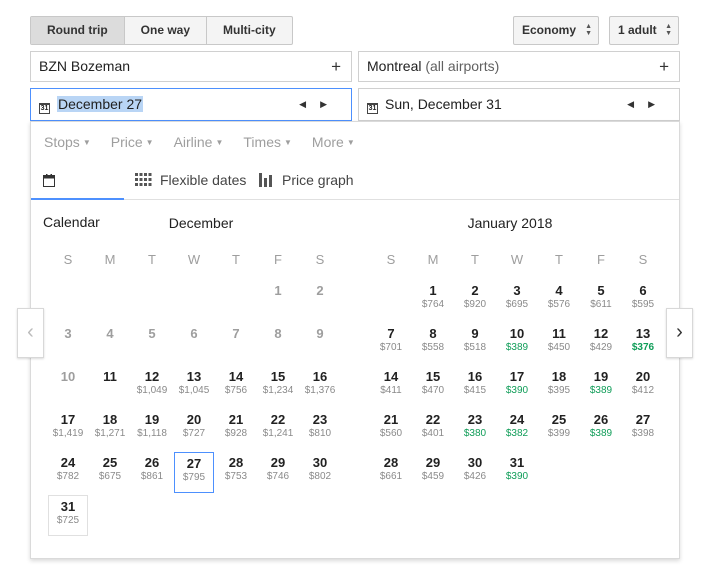 The image size is (704, 574). I want to click on day-price: $390, so click(517, 390).